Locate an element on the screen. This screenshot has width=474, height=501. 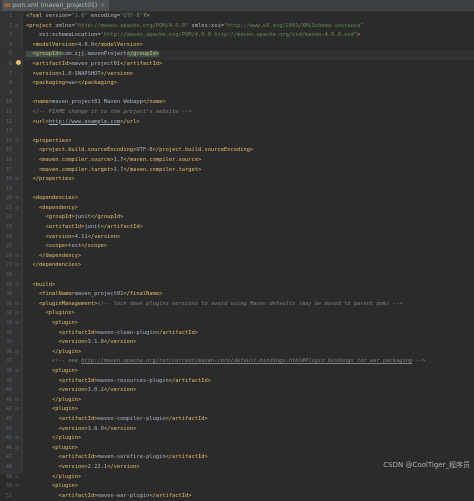
code-line: 50⊟ <plugin> is located at coordinates (237, 487).